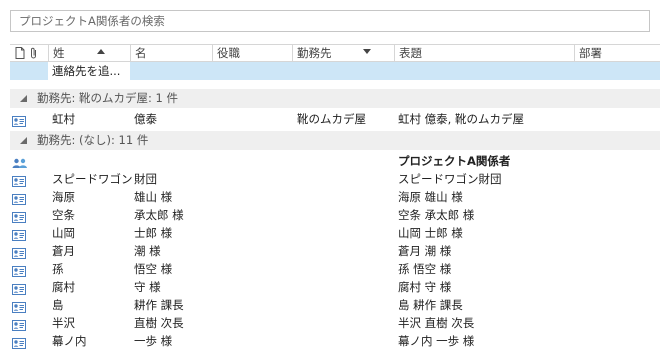 Image resolution: width=660 pixels, height=357 pixels. Describe the element at coordinates (335, 269) in the screenshot. I see `contact-row: 孫 悟空 様 孫 悟空 様` at that location.